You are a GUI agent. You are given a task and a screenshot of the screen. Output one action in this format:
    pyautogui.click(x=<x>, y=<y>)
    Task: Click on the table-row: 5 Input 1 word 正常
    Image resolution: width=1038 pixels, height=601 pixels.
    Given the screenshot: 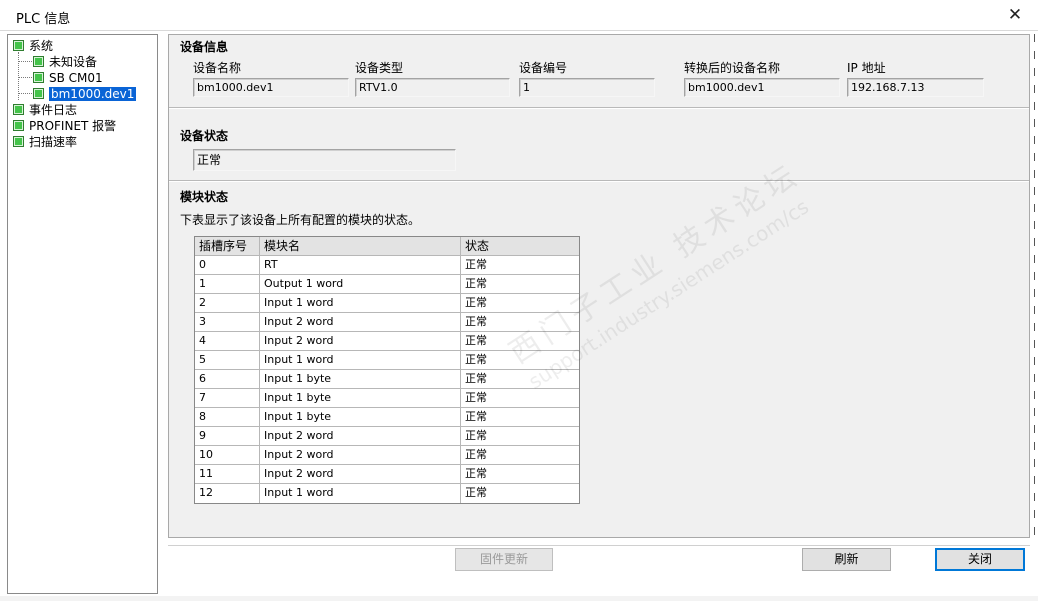 What is the action you would take?
    pyautogui.click(x=387, y=360)
    